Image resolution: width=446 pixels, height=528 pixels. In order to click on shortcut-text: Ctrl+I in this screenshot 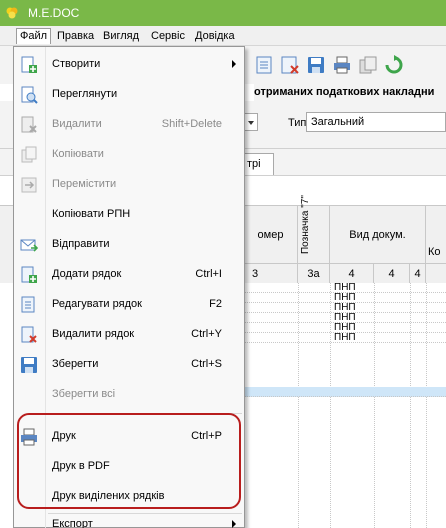, I will do `click(208, 274)`.